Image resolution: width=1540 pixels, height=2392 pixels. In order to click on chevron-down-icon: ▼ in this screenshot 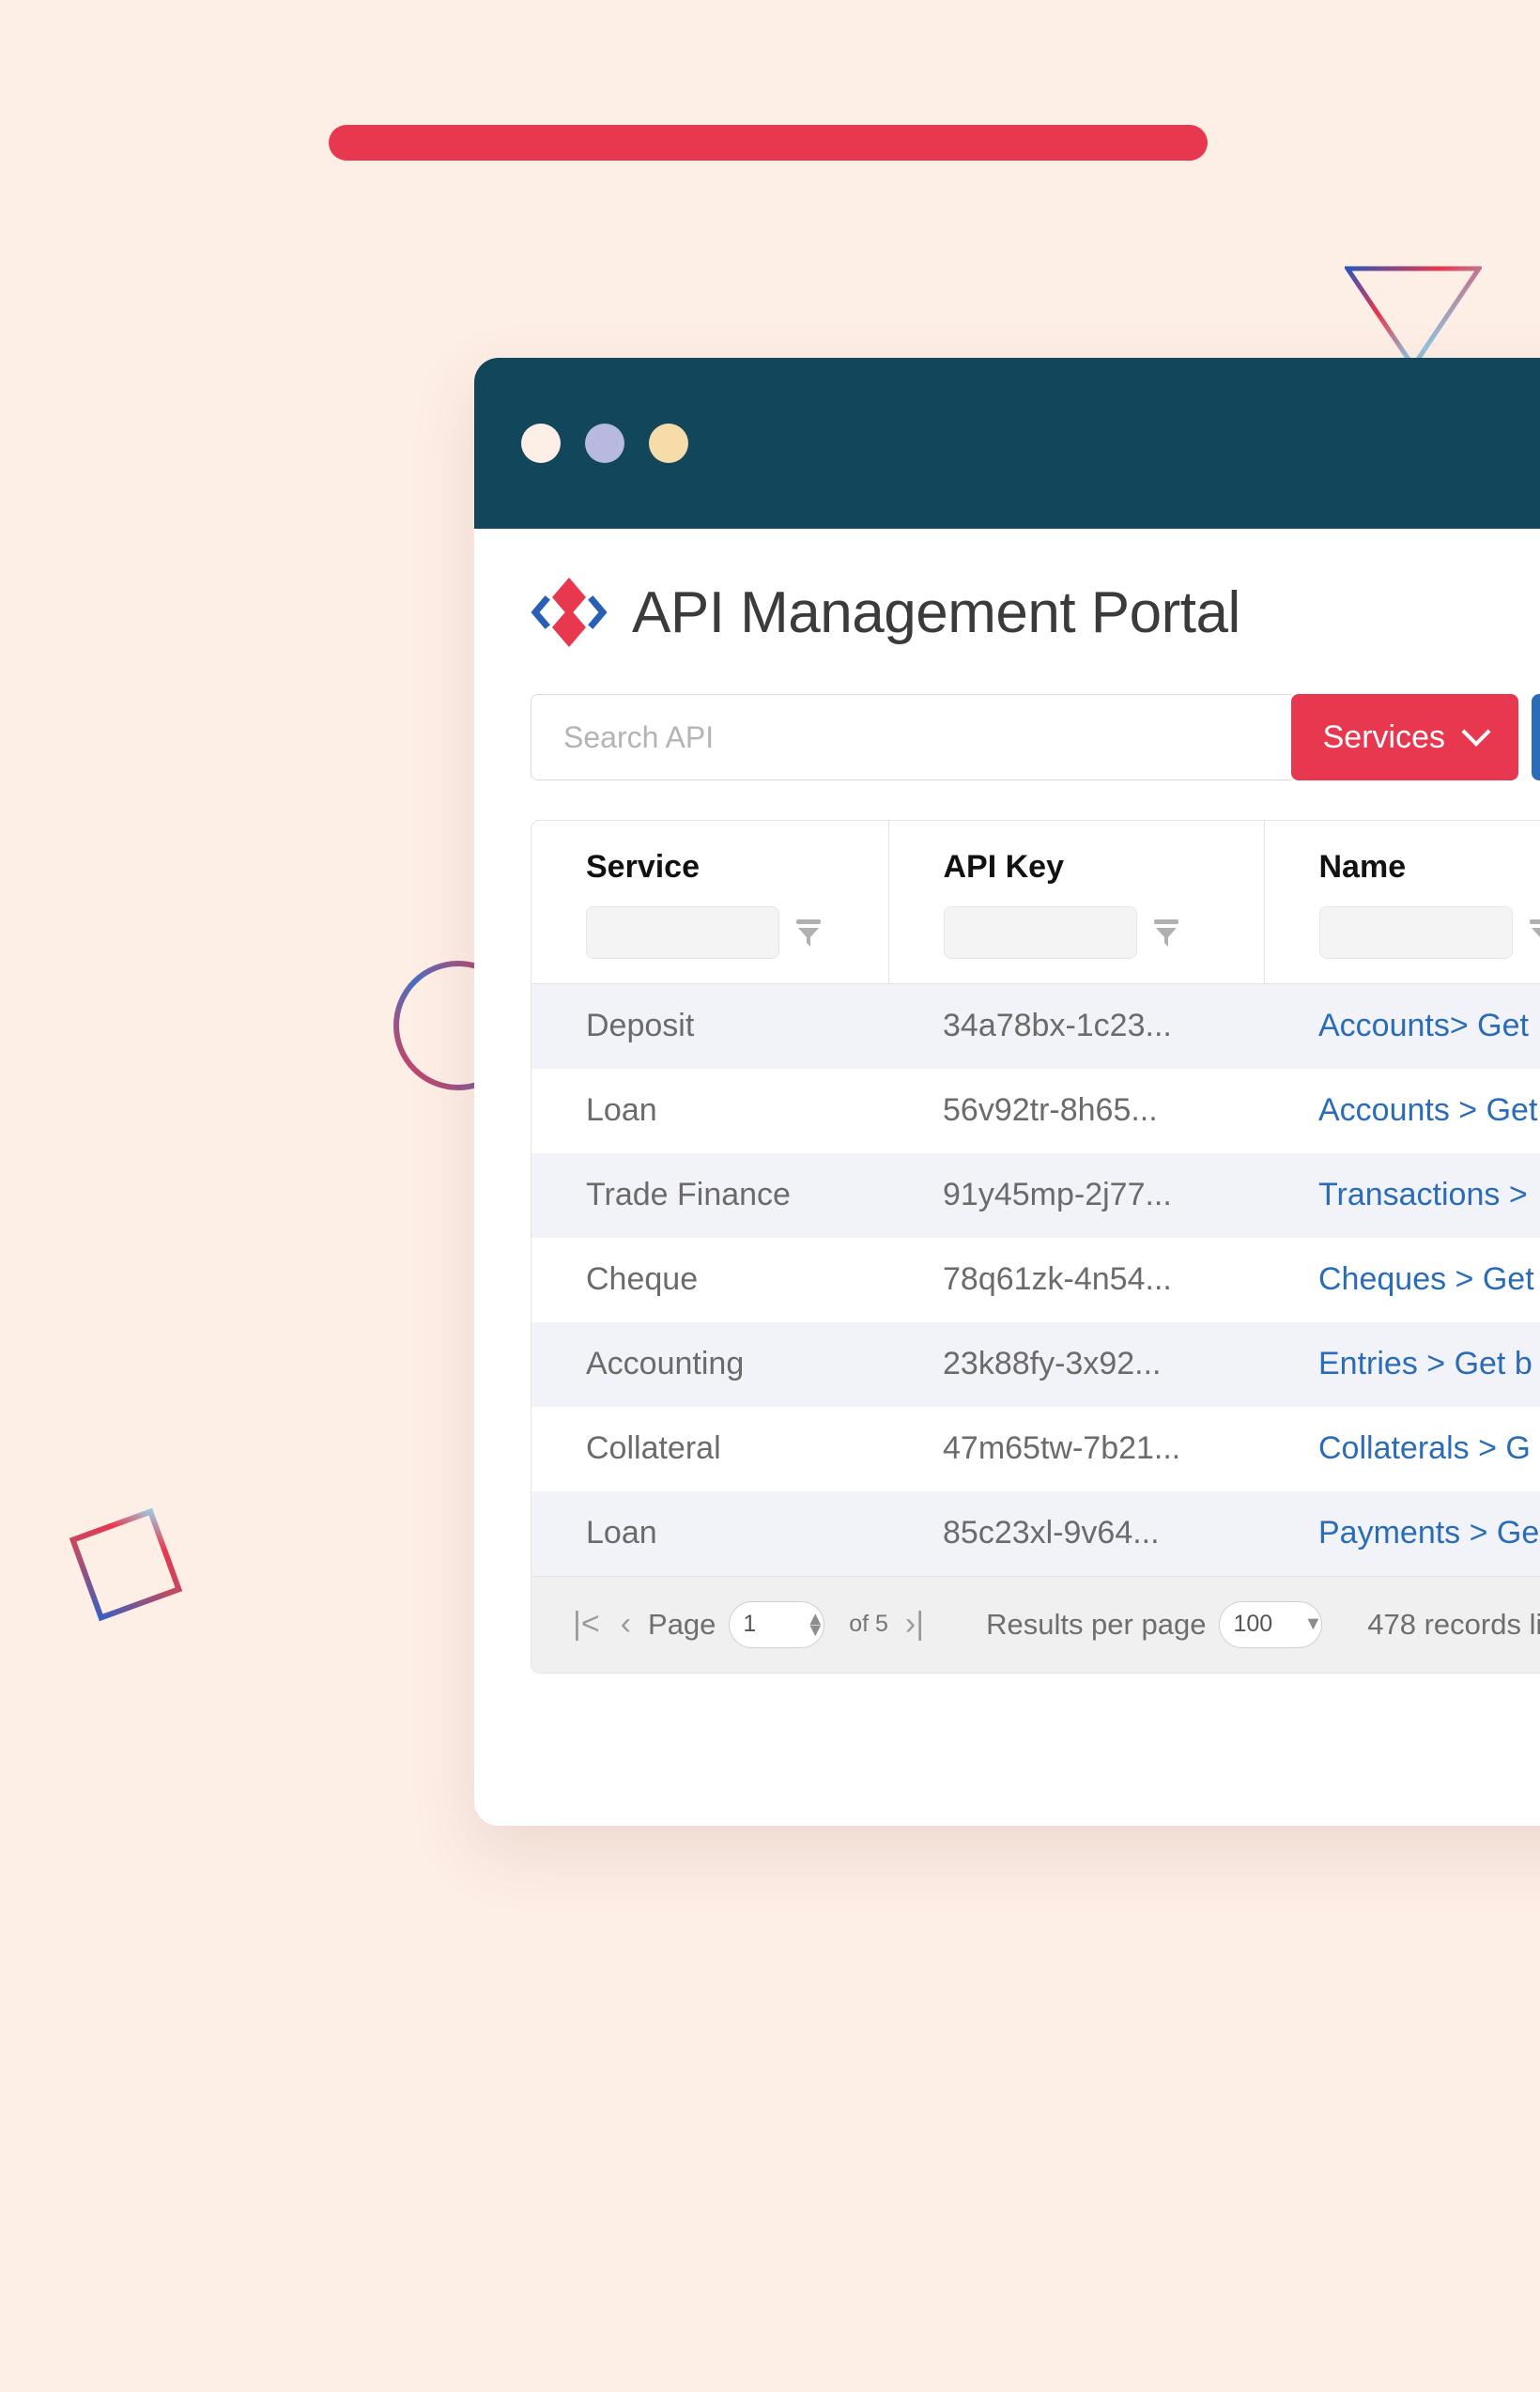, I will do `click(1312, 1624)`.